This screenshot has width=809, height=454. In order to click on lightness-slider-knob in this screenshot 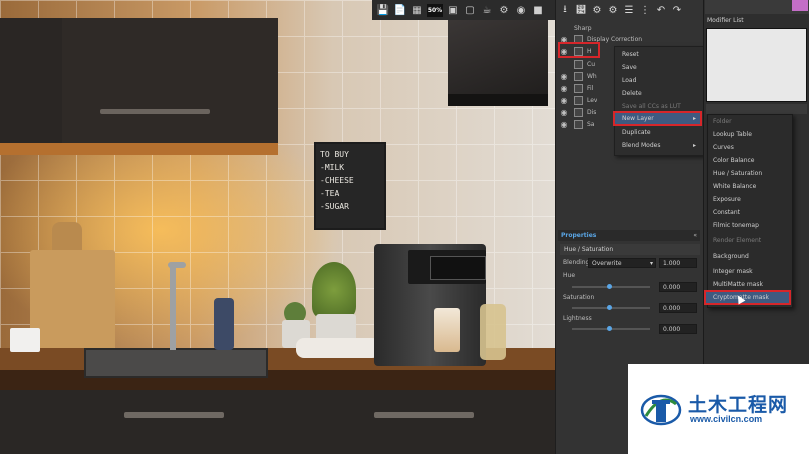, I will do `click(609, 328)`.